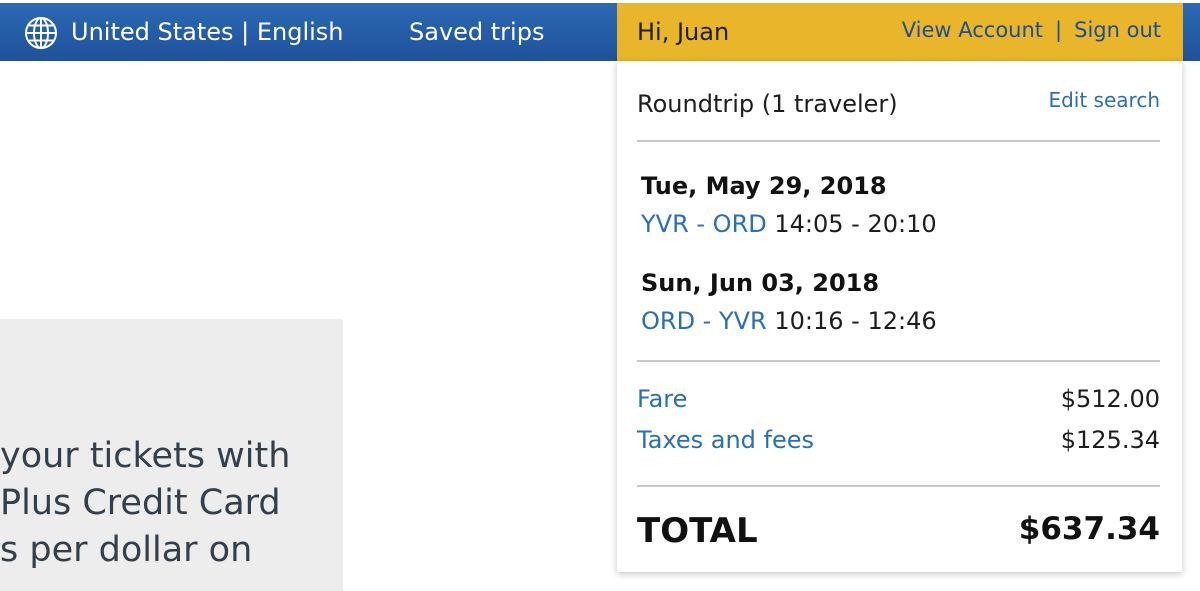 The height and width of the screenshot is (591, 1200). Describe the element at coordinates (145, 456) in the screenshot. I see `promo-text-line: your tickets with` at that location.